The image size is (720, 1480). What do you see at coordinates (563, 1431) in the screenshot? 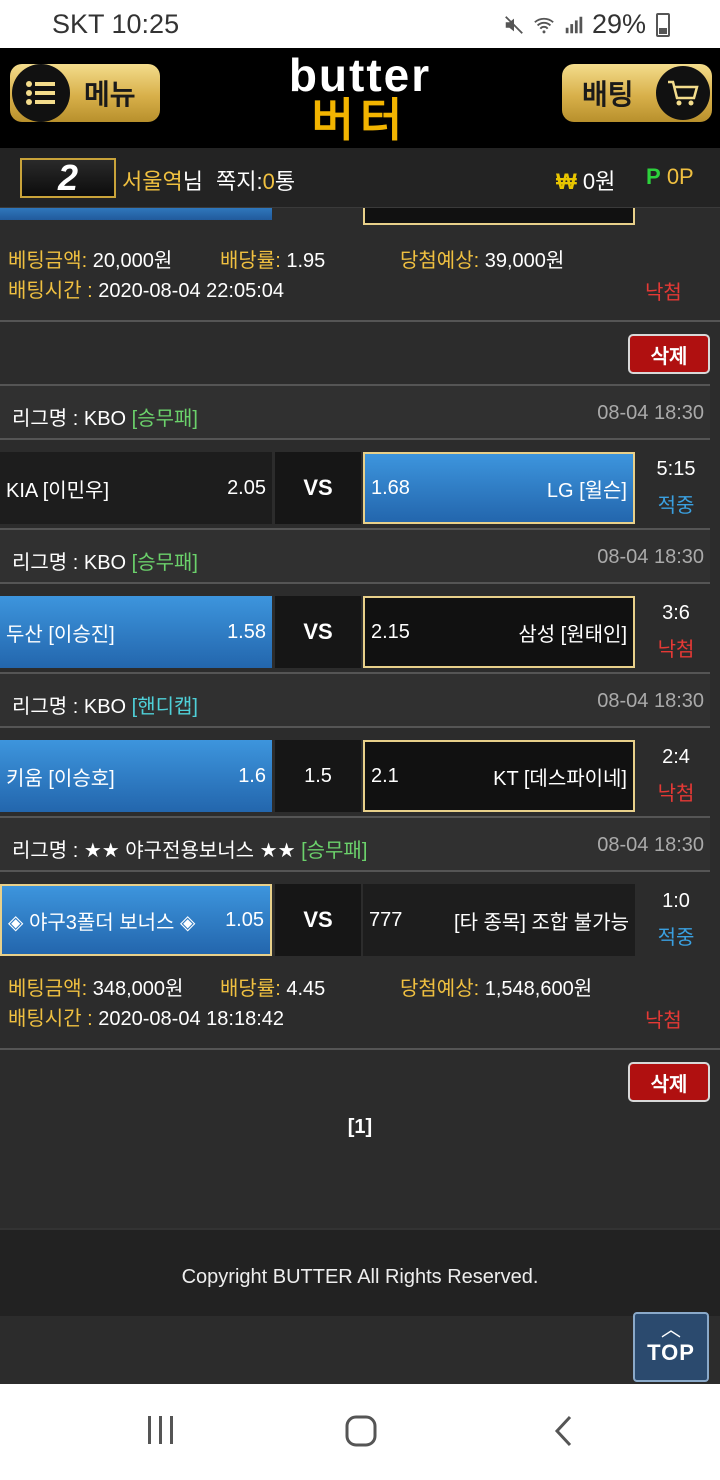
I see `back-icon` at bounding box center [563, 1431].